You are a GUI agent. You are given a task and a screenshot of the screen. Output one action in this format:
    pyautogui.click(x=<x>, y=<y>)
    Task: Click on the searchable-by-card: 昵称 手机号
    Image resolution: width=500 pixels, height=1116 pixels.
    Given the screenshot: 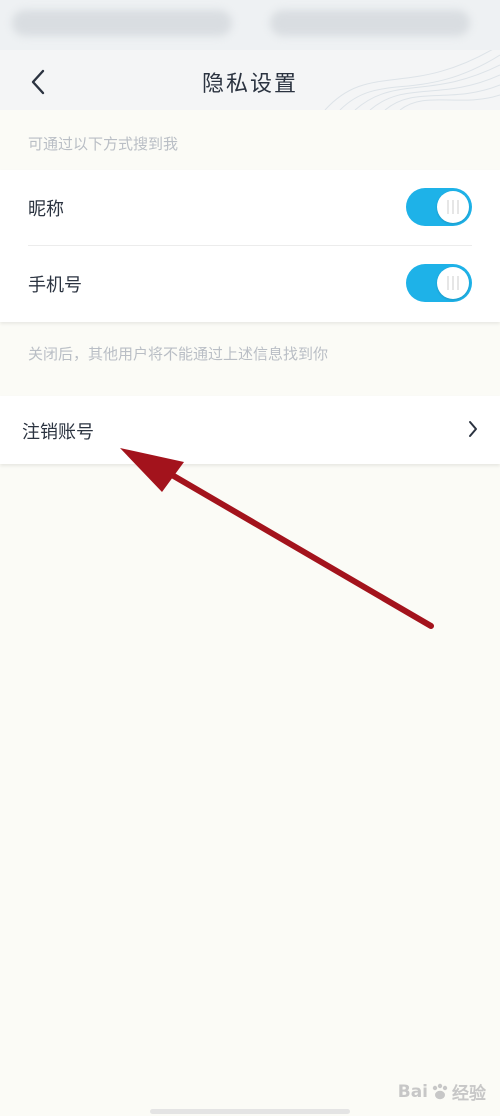 What is the action you would take?
    pyautogui.click(x=250, y=246)
    